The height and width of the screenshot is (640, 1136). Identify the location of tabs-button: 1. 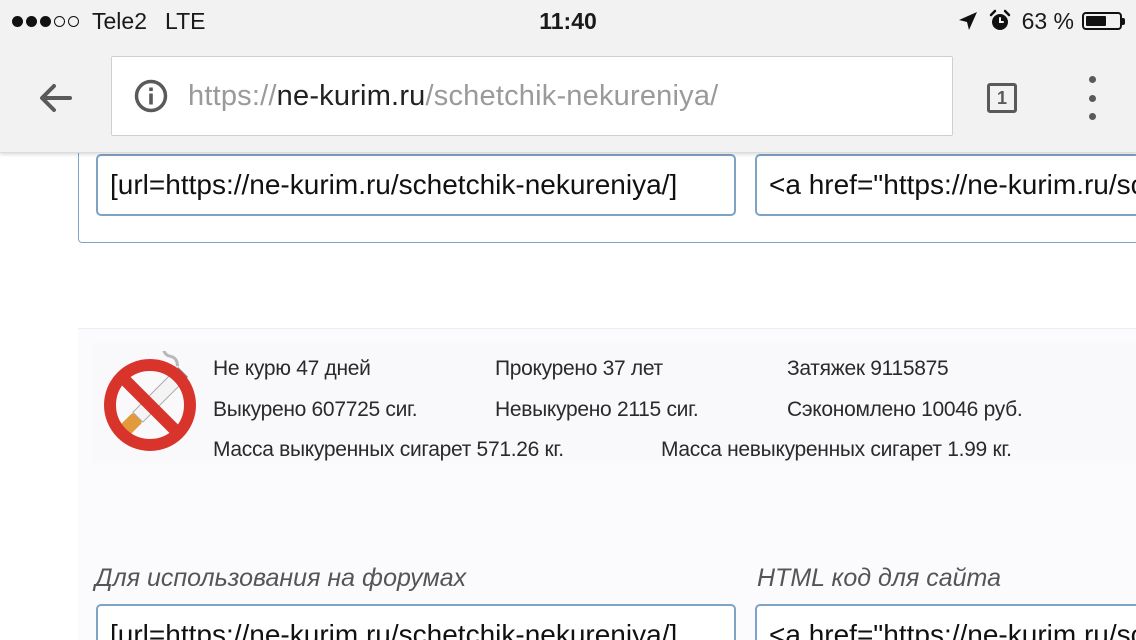
(1002, 98).